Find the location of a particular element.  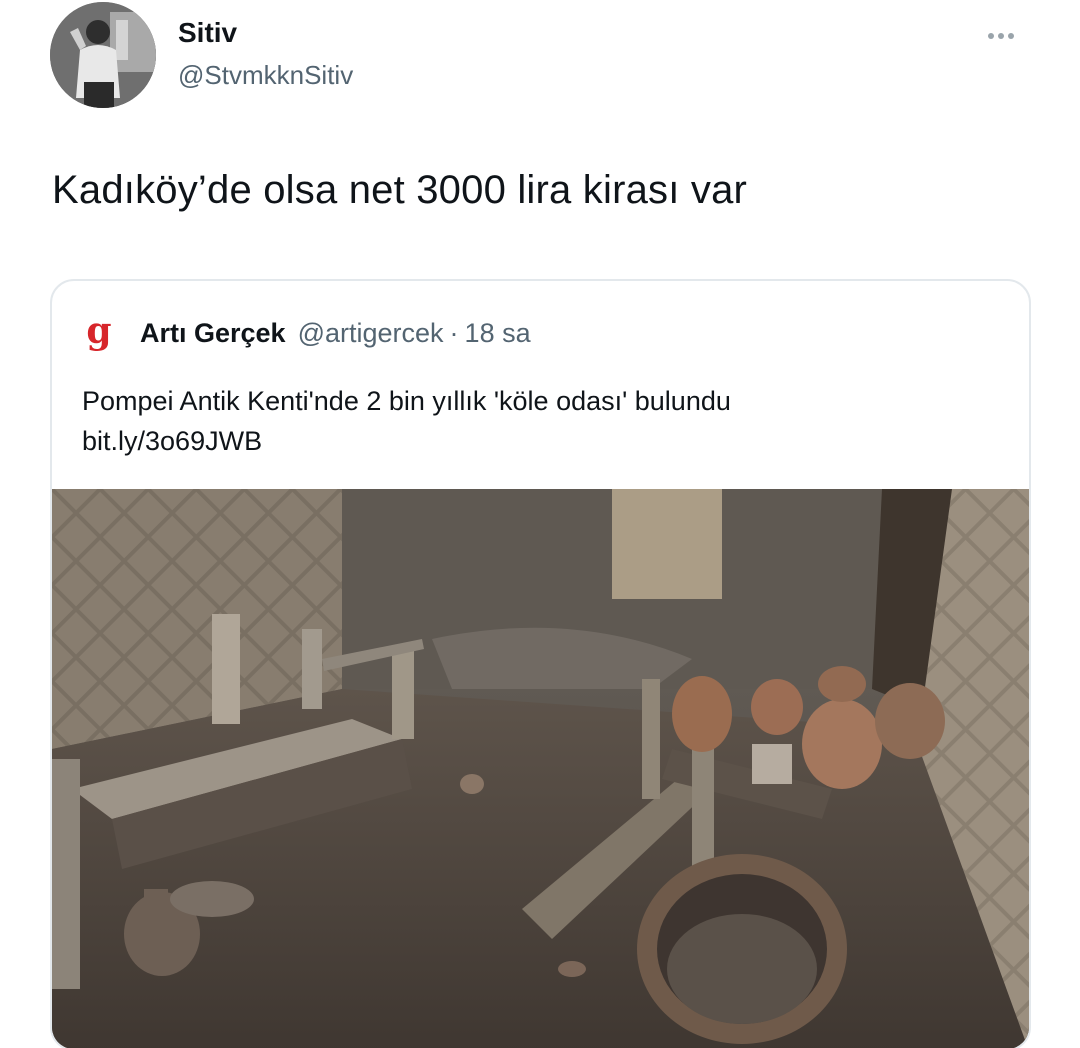

svg-text: g is located at coordinates (98, 332).